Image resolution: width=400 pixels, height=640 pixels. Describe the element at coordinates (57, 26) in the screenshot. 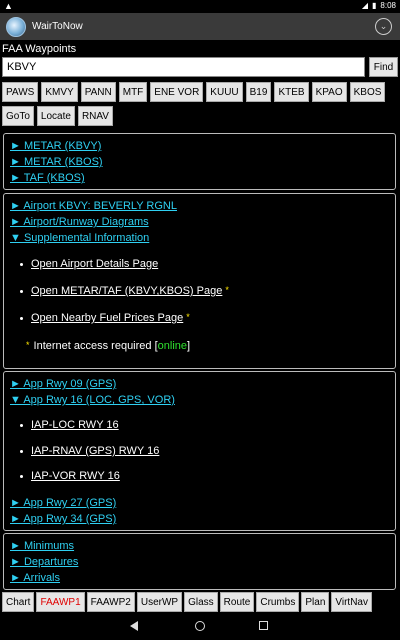

I see `app-title: WairToNow` at that location.